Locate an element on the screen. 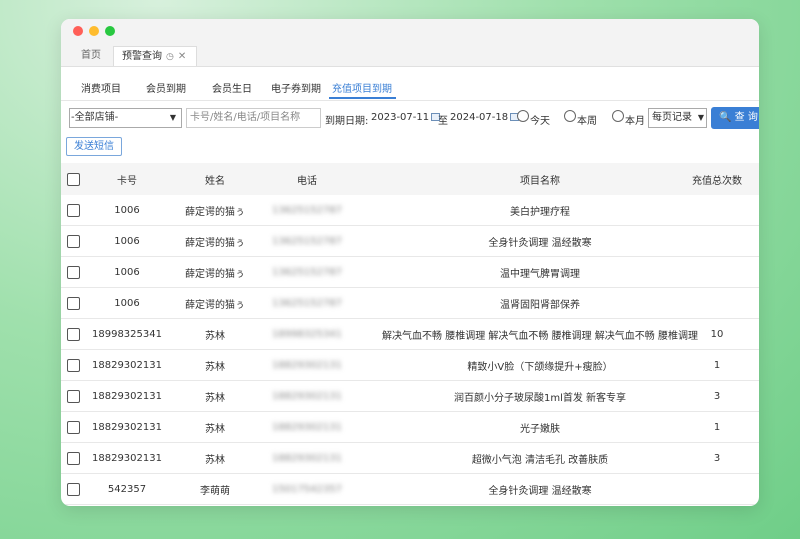  table-row: 542357 李萌萌 15017542357 全身针灸调理 温经散寒 is located at coordinates (410, 489).